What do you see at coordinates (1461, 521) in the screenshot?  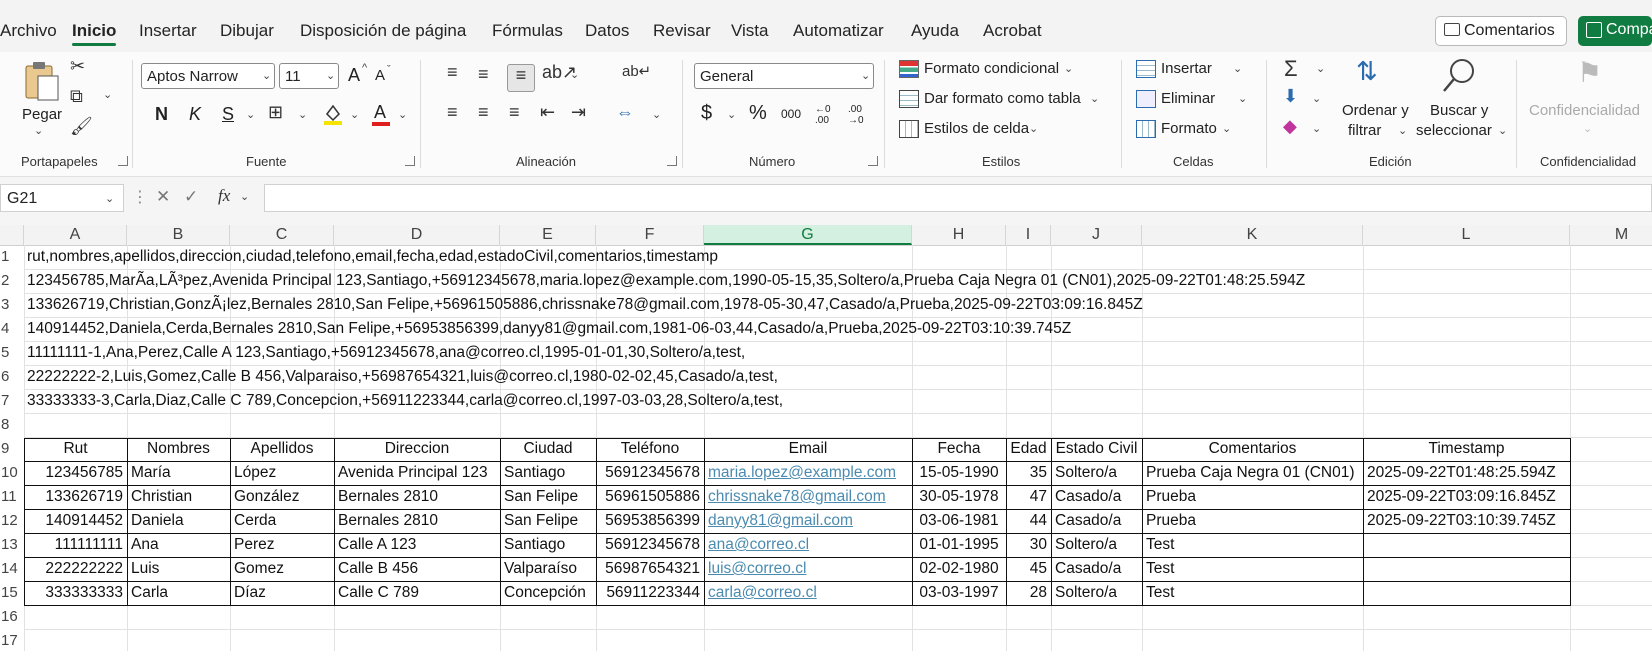 I see `table-cell: 2025-09-22T03:10:39.745Z` at bounding box center [1461, 521].